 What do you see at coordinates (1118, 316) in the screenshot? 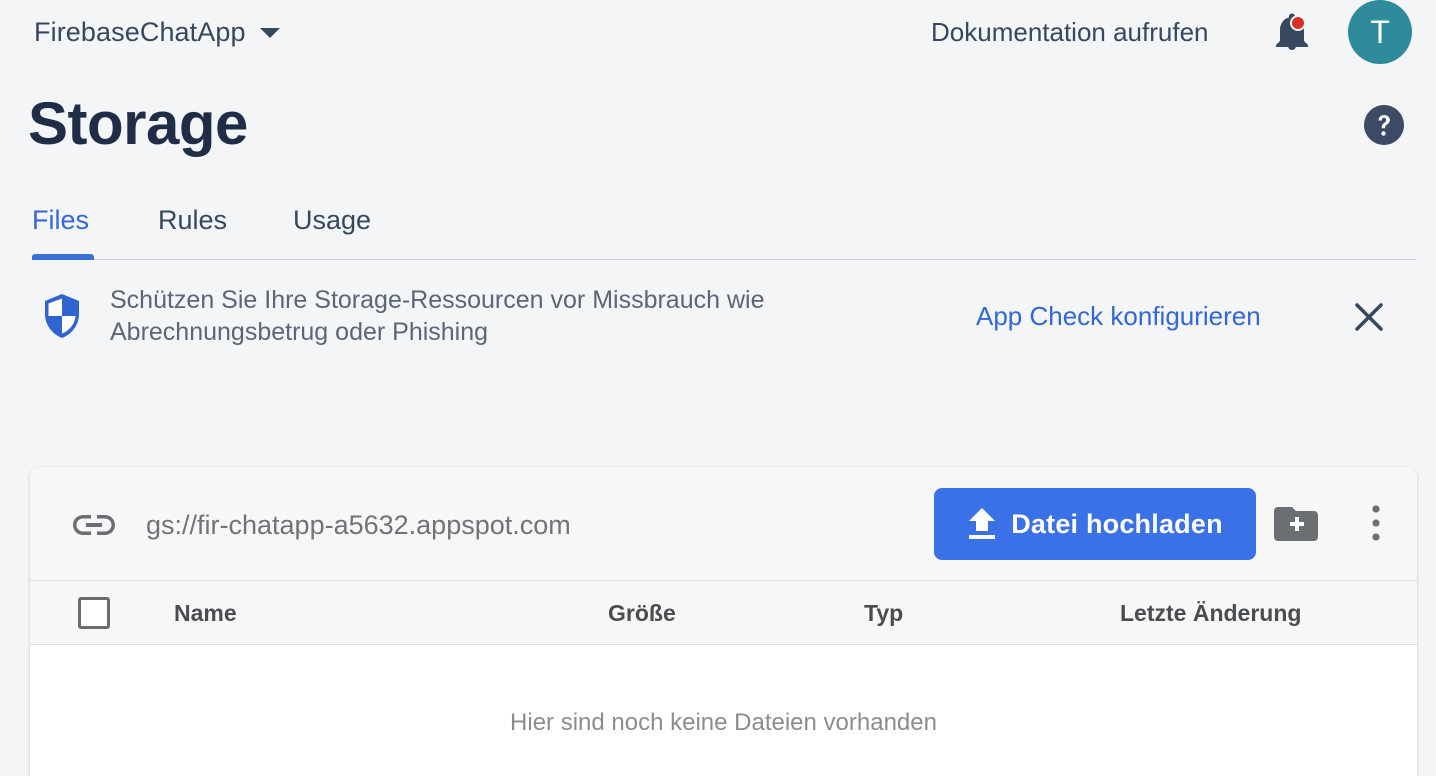
I see `configure-app-check-link: App Check konfigurieren` at bounding box center [1118, 316].